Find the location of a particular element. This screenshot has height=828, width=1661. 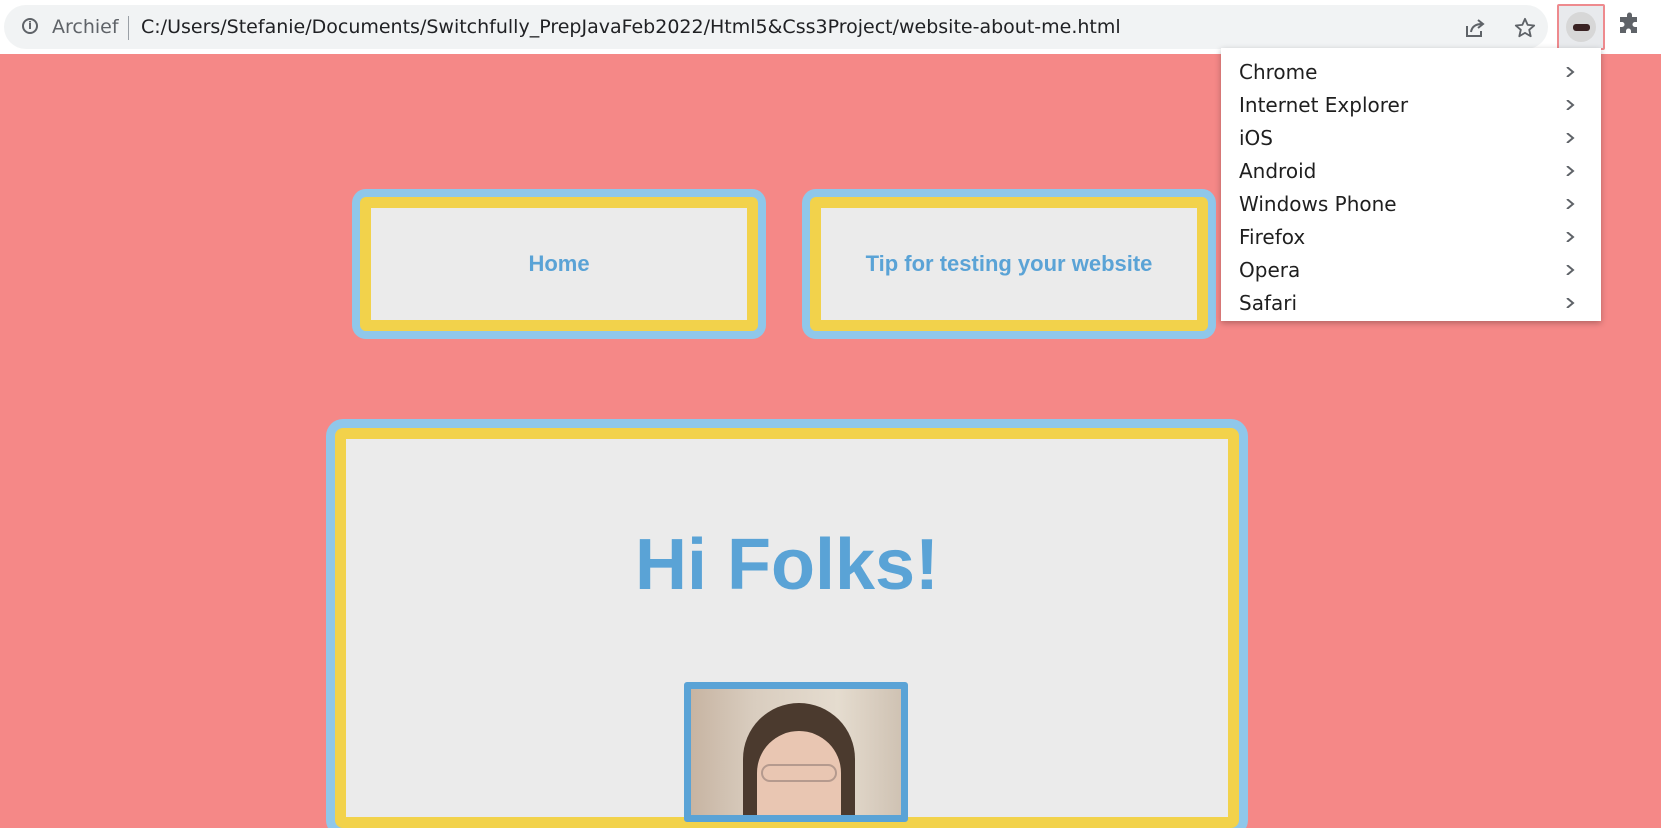

mask-icon is located at coordinates (1581, 27).